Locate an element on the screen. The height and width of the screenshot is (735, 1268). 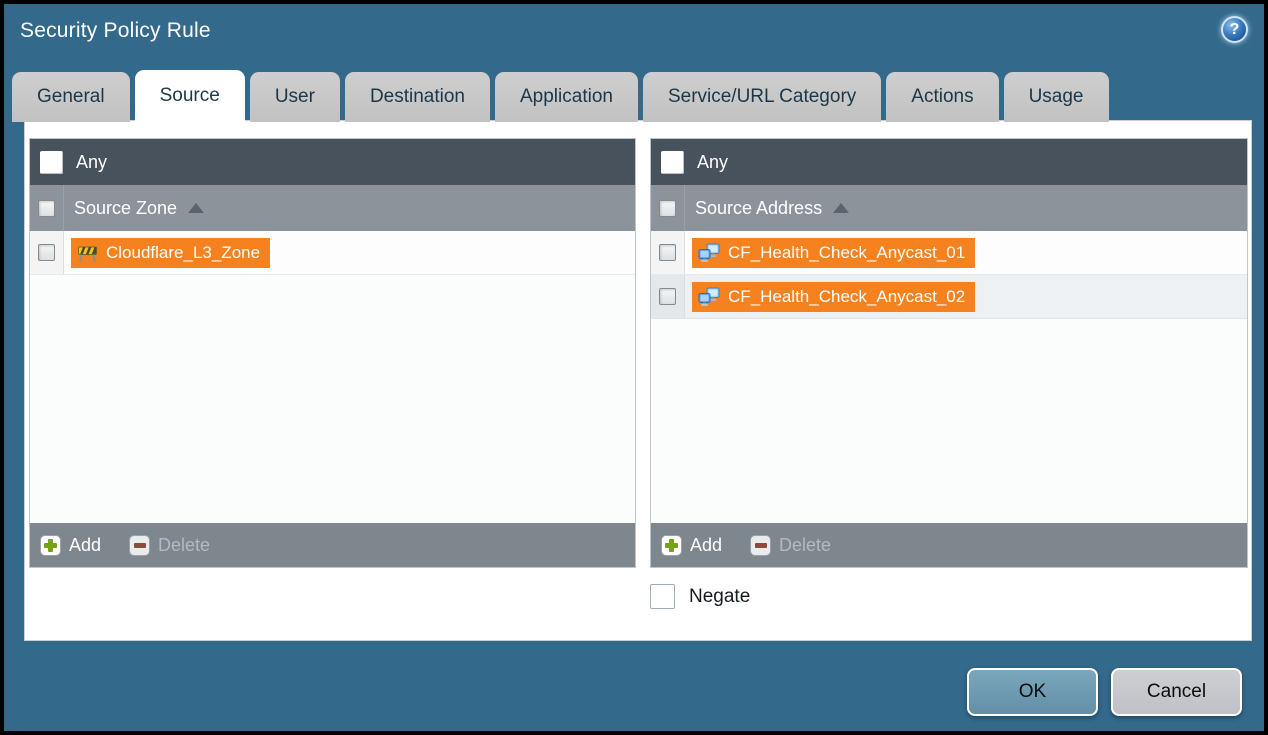
address-entry-chip: CF_Health_Check_Anycast_01 is located at coordinates (834, 252).